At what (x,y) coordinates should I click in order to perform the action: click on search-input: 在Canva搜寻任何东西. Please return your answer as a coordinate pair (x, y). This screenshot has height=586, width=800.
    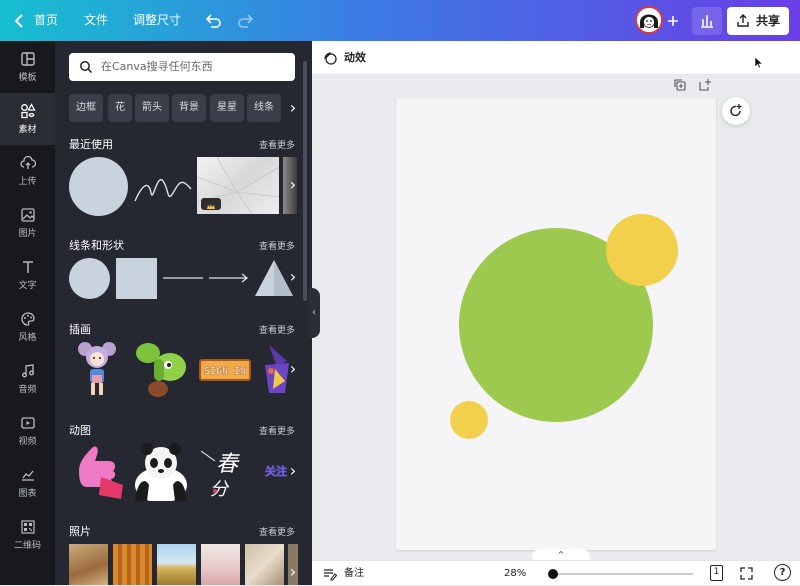
    Looking at the image, I should click on (182, 67).